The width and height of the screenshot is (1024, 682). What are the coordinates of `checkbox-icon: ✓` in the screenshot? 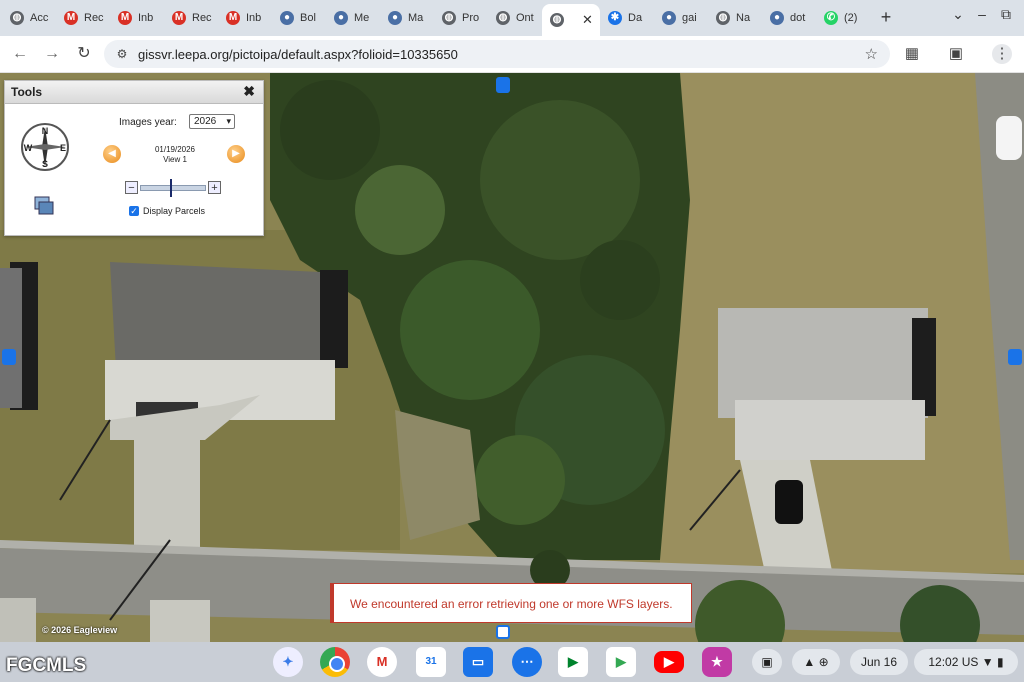 It's located at (134, 211).